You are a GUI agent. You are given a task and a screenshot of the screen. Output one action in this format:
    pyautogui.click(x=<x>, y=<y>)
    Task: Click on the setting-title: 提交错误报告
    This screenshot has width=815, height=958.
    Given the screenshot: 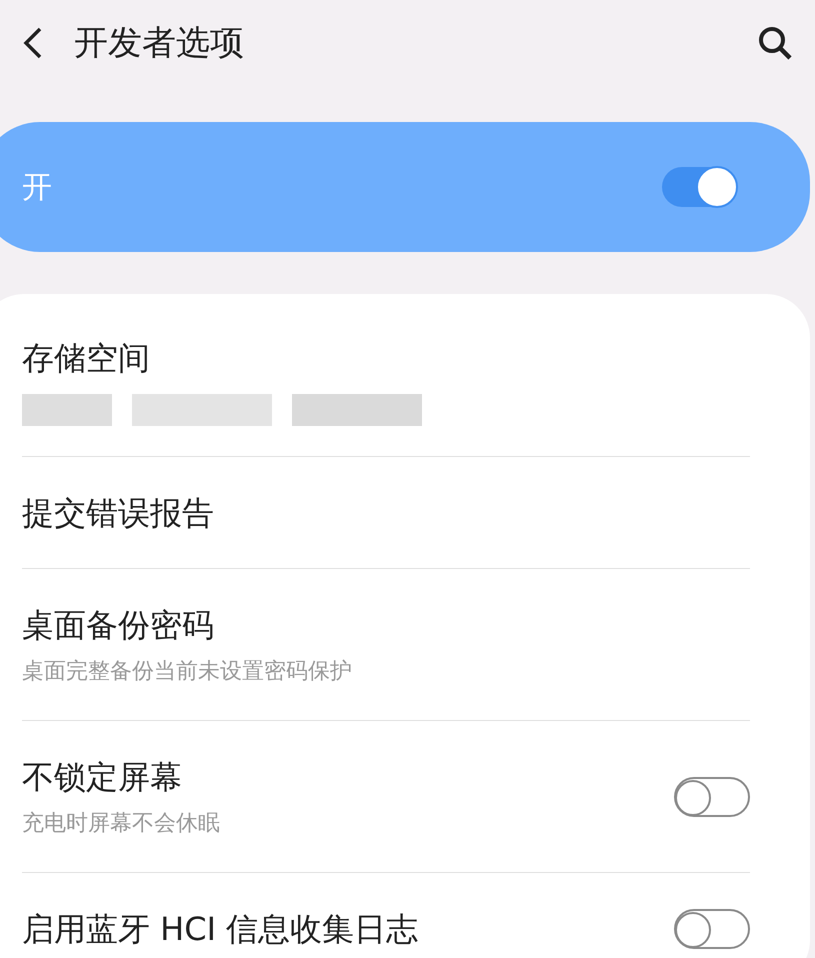 What is the action you would take?
    pyautogui.click(x=386, y=512)
    